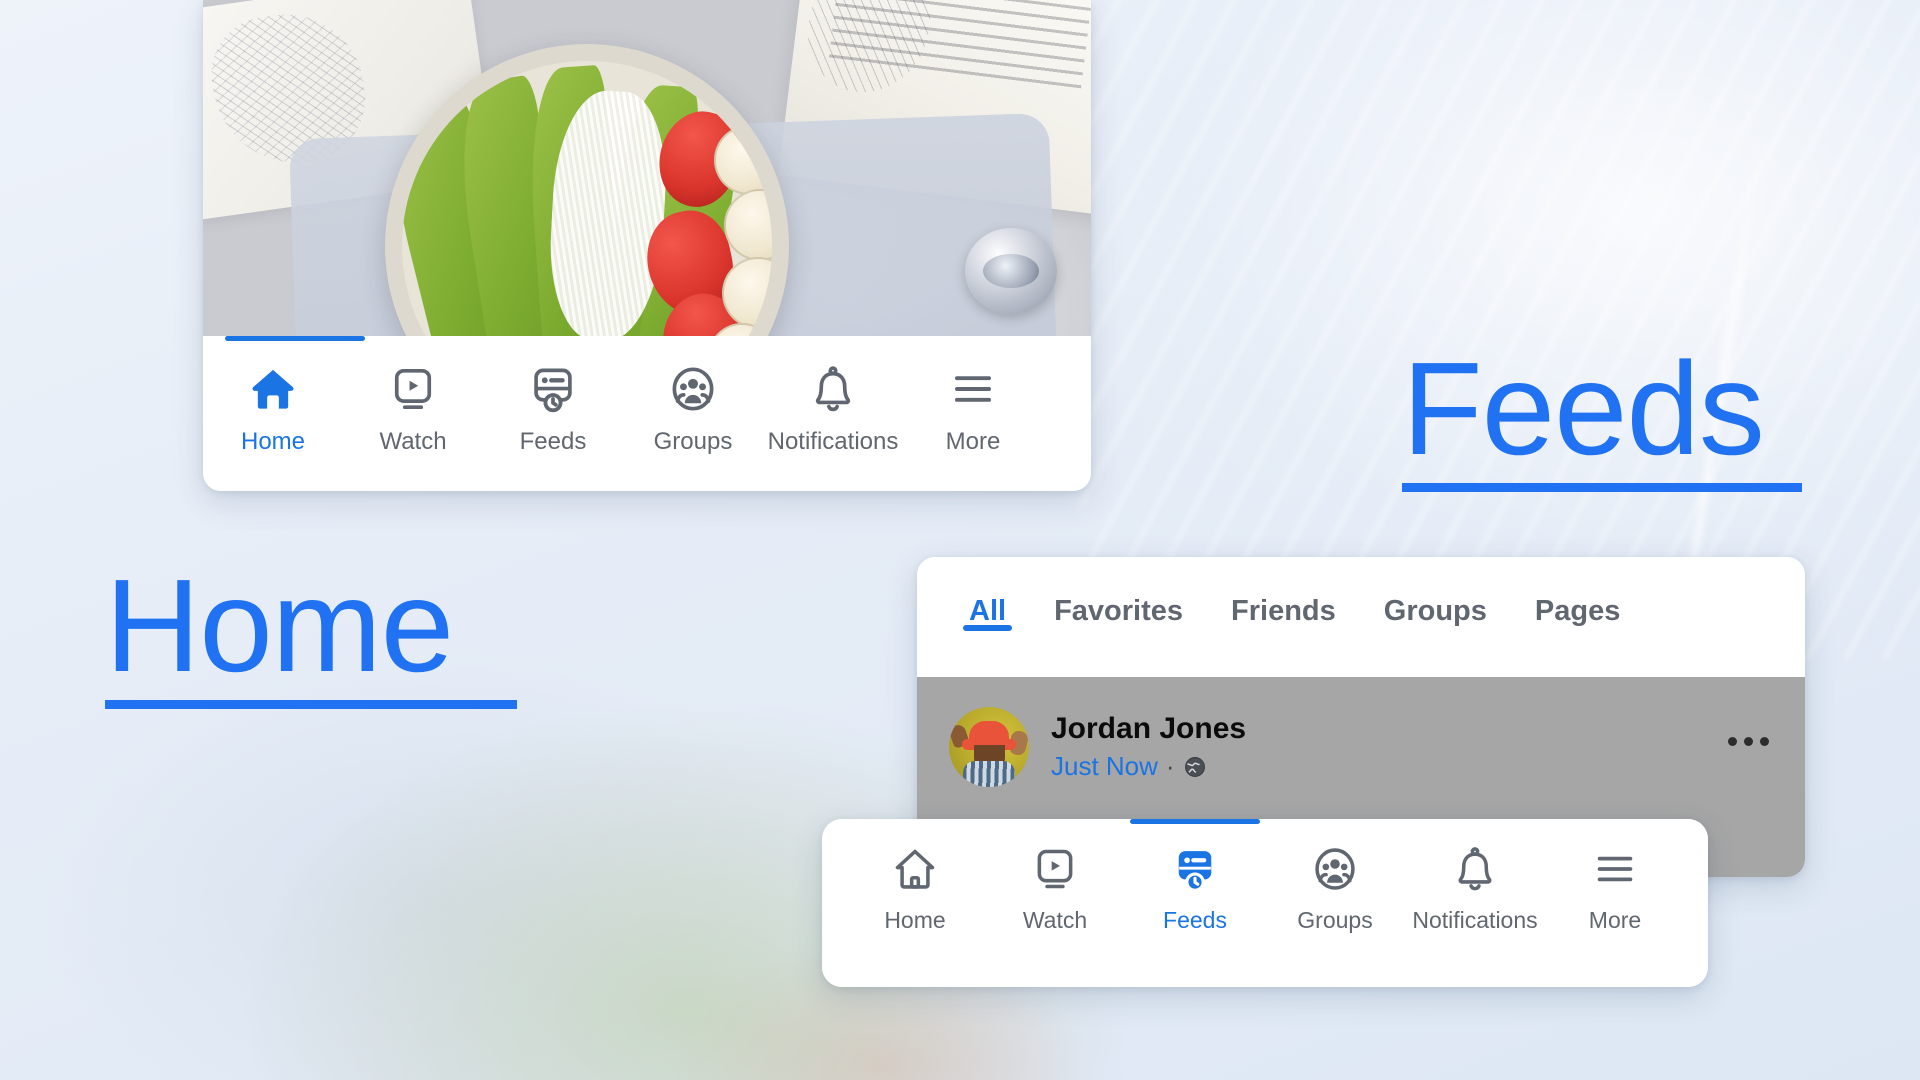  I want to click on tab-all: All, so click(987, 594).